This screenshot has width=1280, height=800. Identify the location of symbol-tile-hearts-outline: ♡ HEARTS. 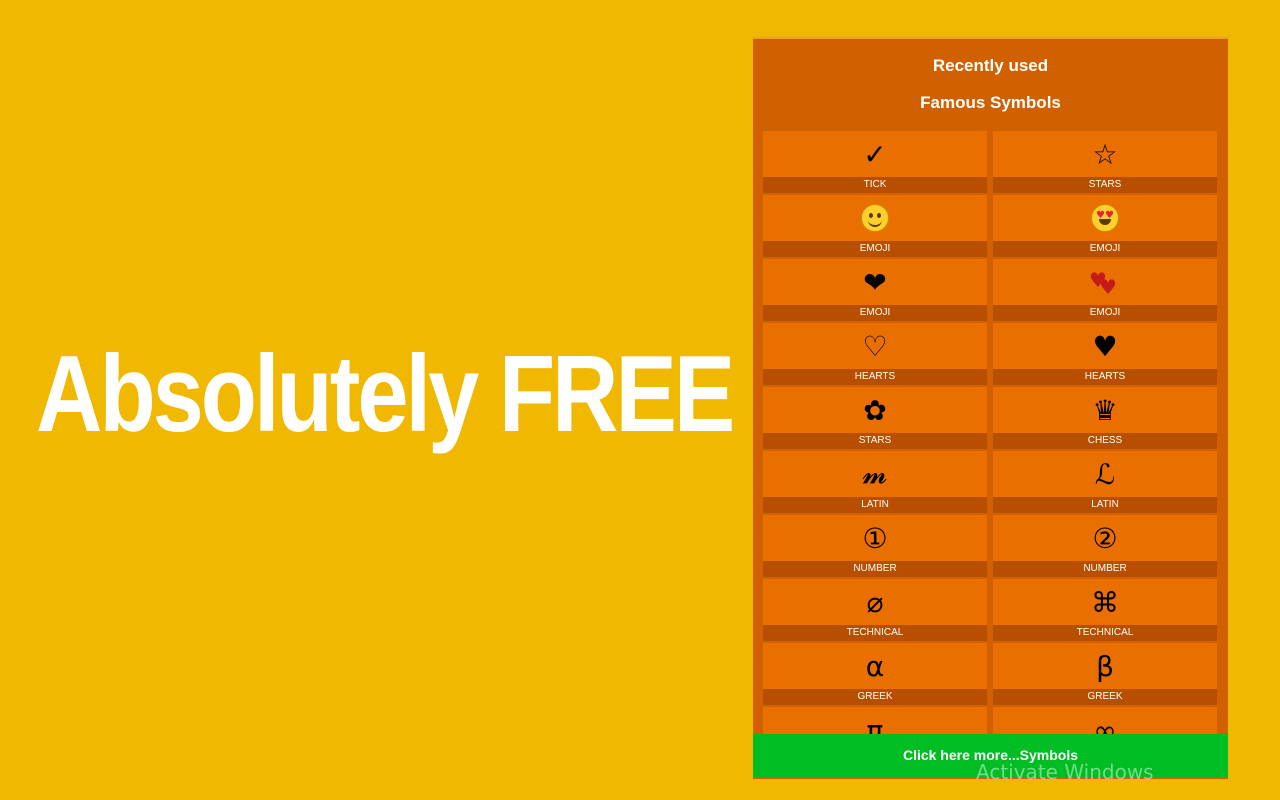
(875, 354).